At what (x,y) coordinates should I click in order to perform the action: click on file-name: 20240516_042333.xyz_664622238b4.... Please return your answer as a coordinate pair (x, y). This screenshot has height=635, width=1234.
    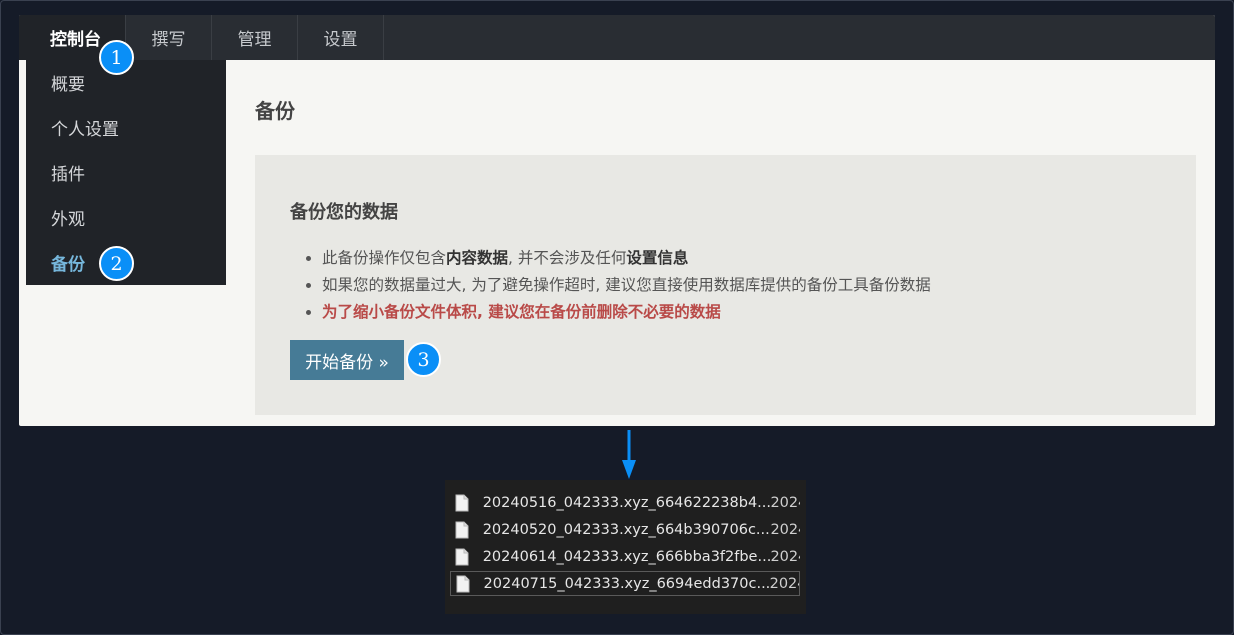
    Looking at the image, I should click on (626, 502).